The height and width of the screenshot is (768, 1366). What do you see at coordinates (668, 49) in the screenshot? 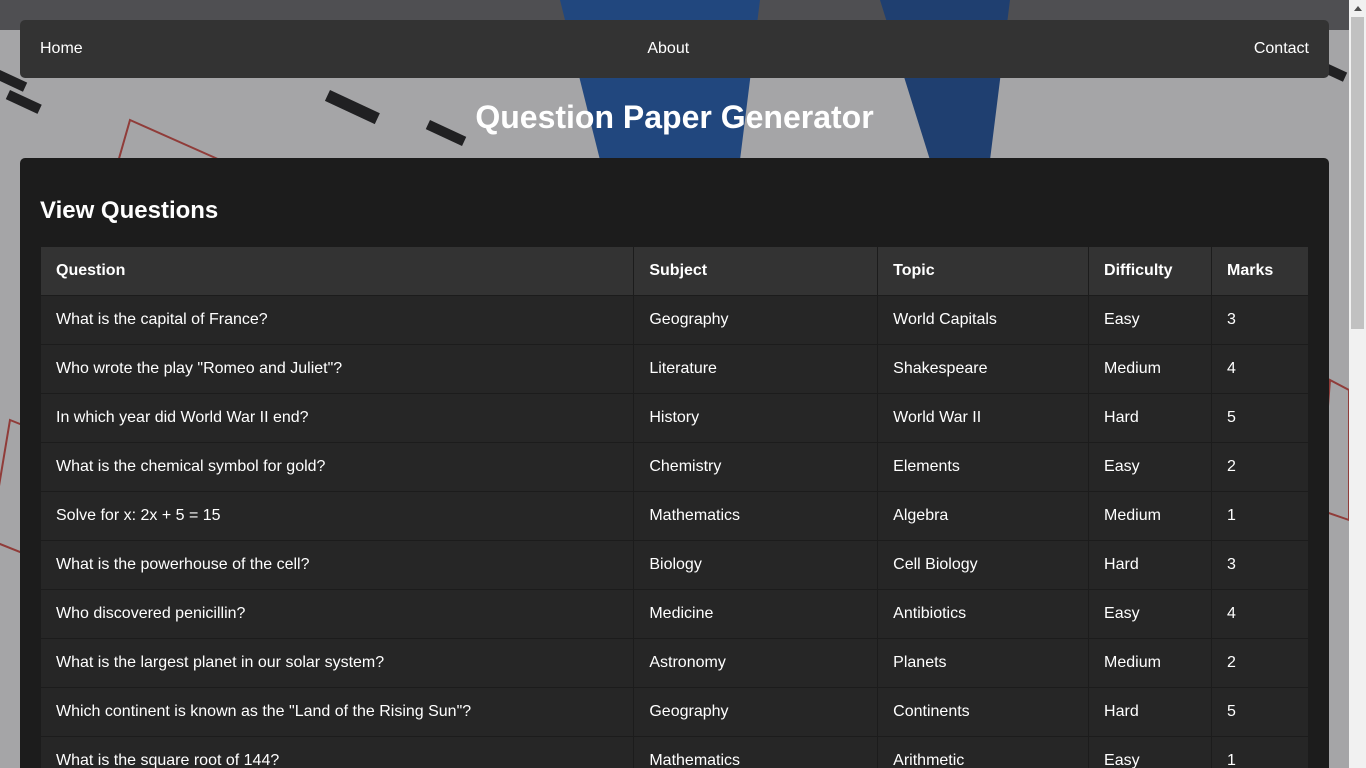
I see `nav-about-link: About` at bounding box center [668, 49].